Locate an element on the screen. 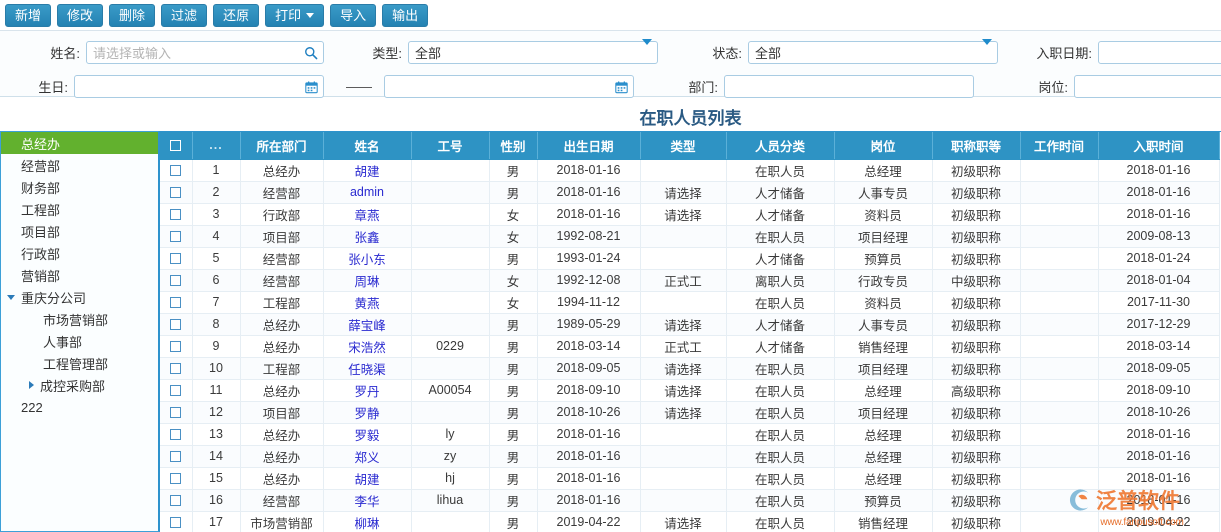 This screenshot has width=1221, height=532. grid-header-name: 姓名 is located at coordinates (367, 146).